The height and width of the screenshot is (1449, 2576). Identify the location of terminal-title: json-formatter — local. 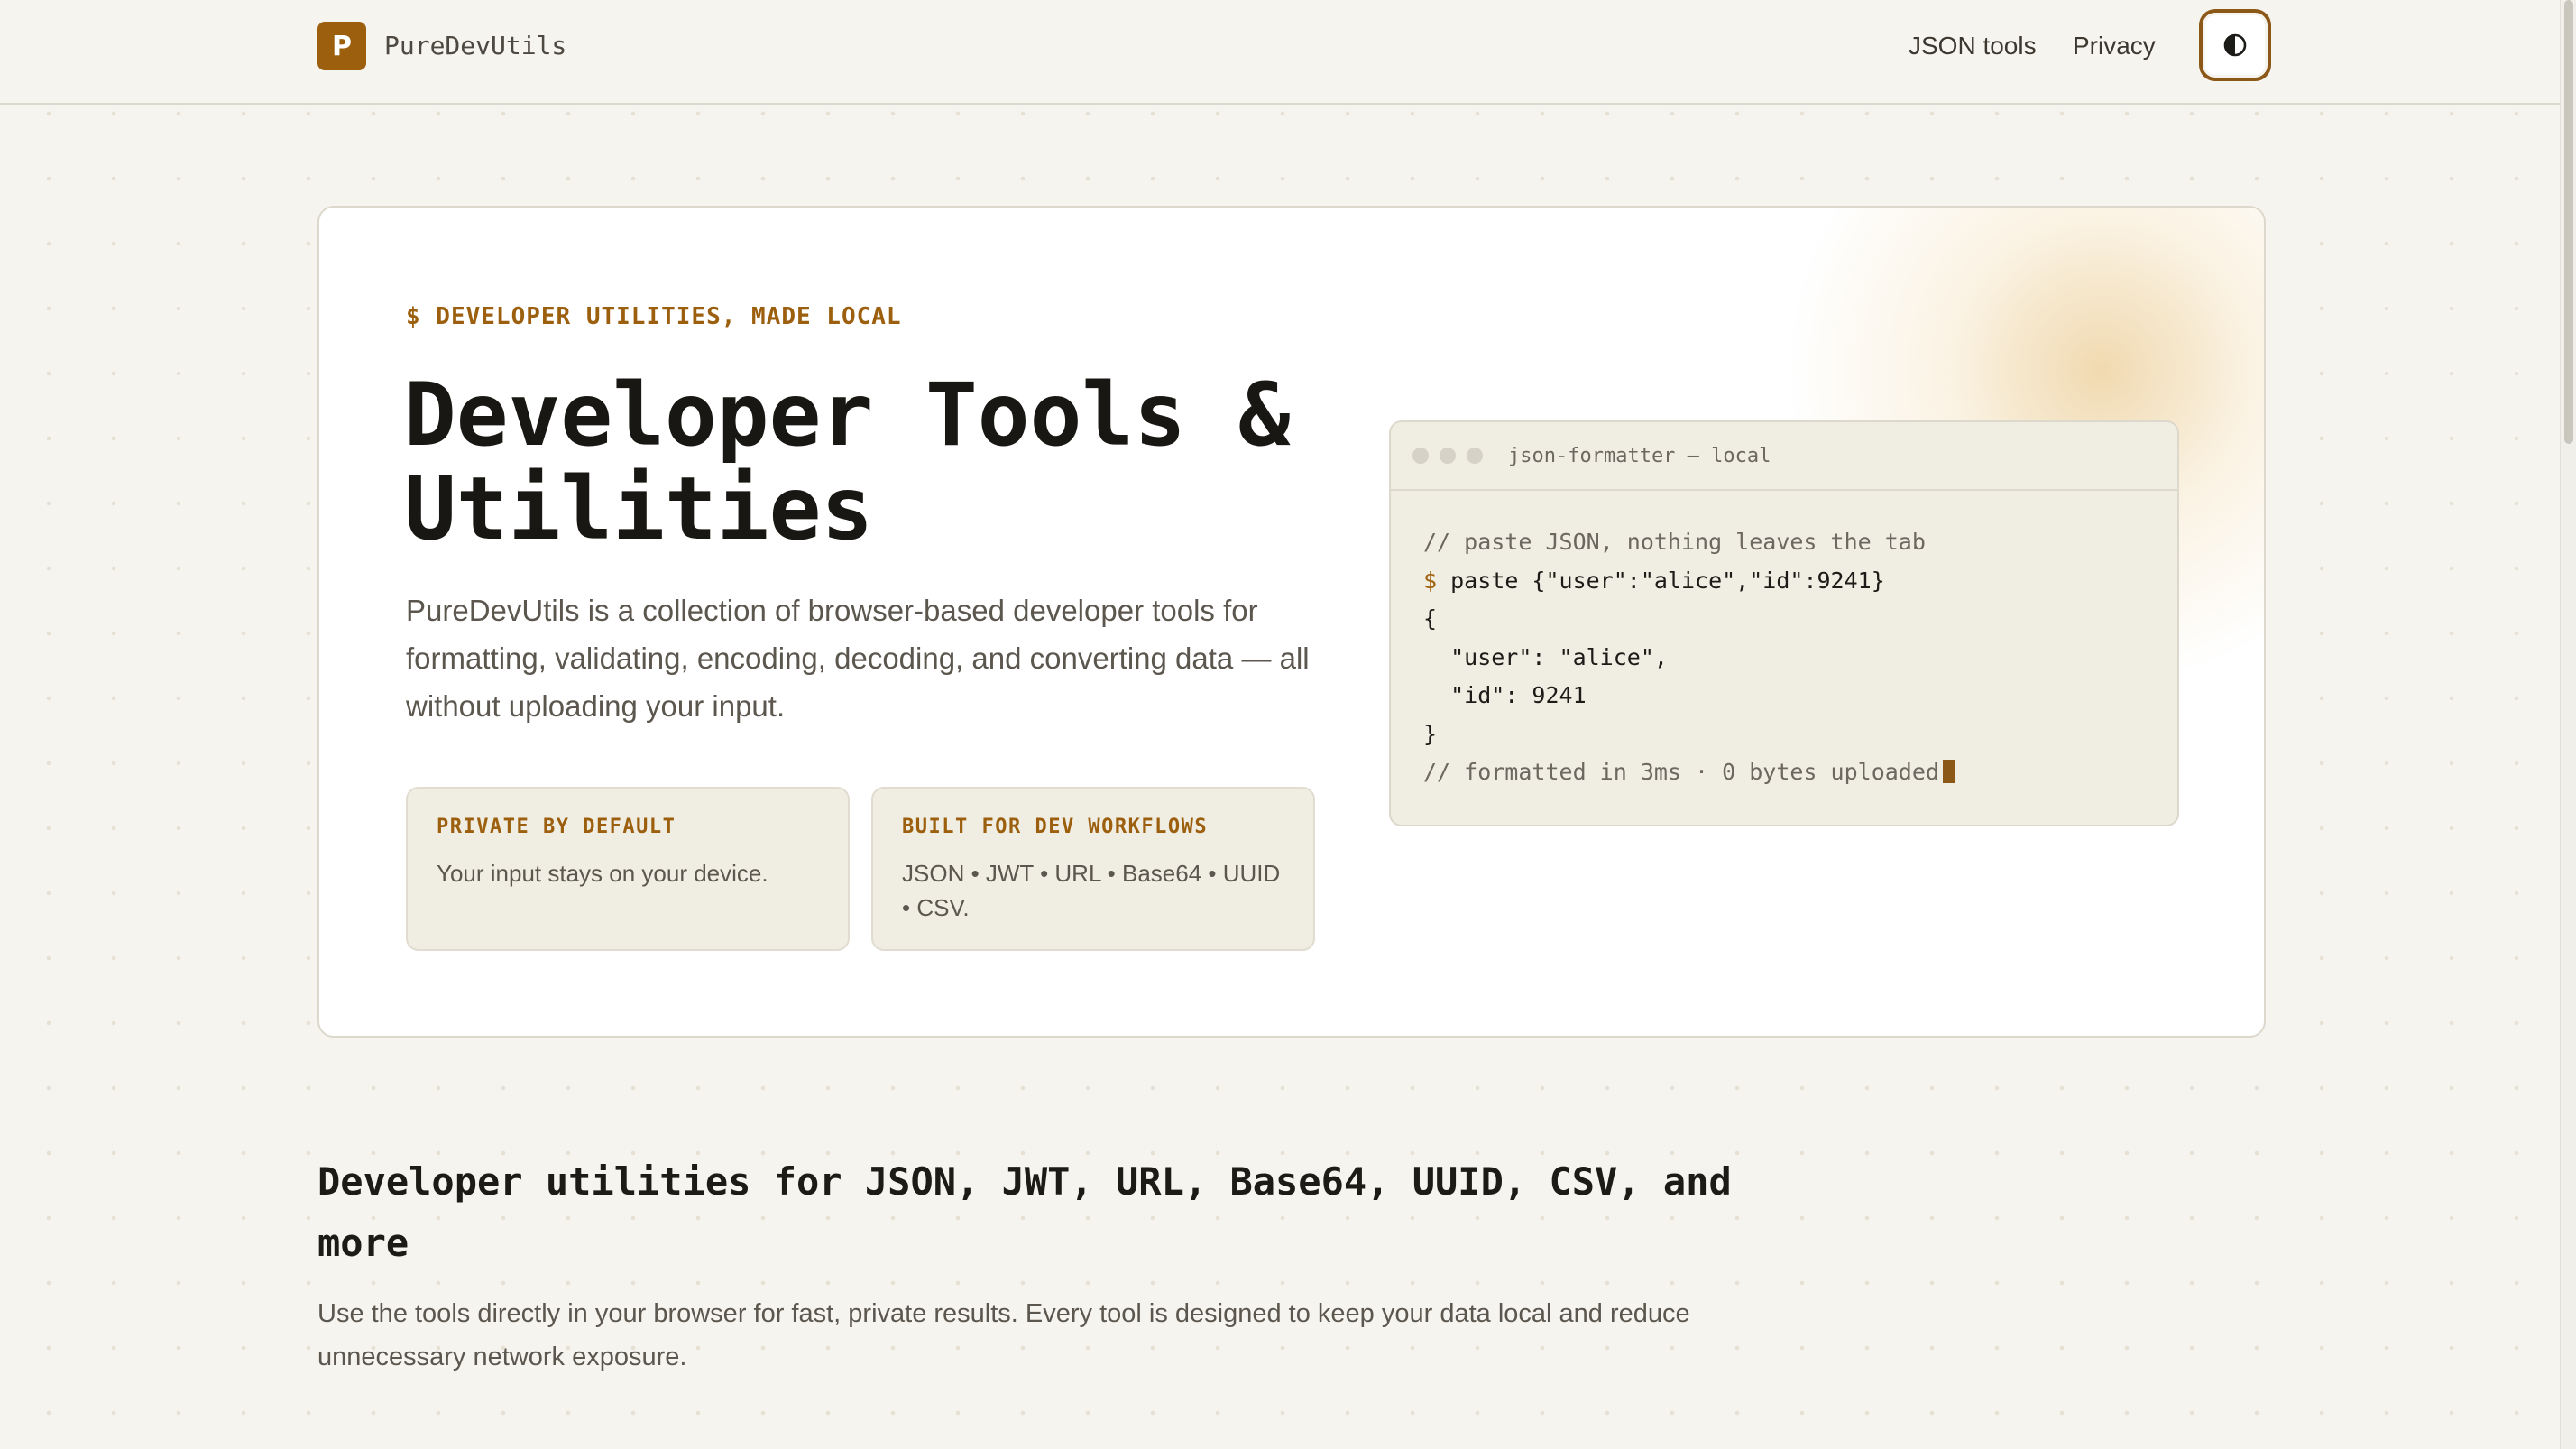
(1639, 456).